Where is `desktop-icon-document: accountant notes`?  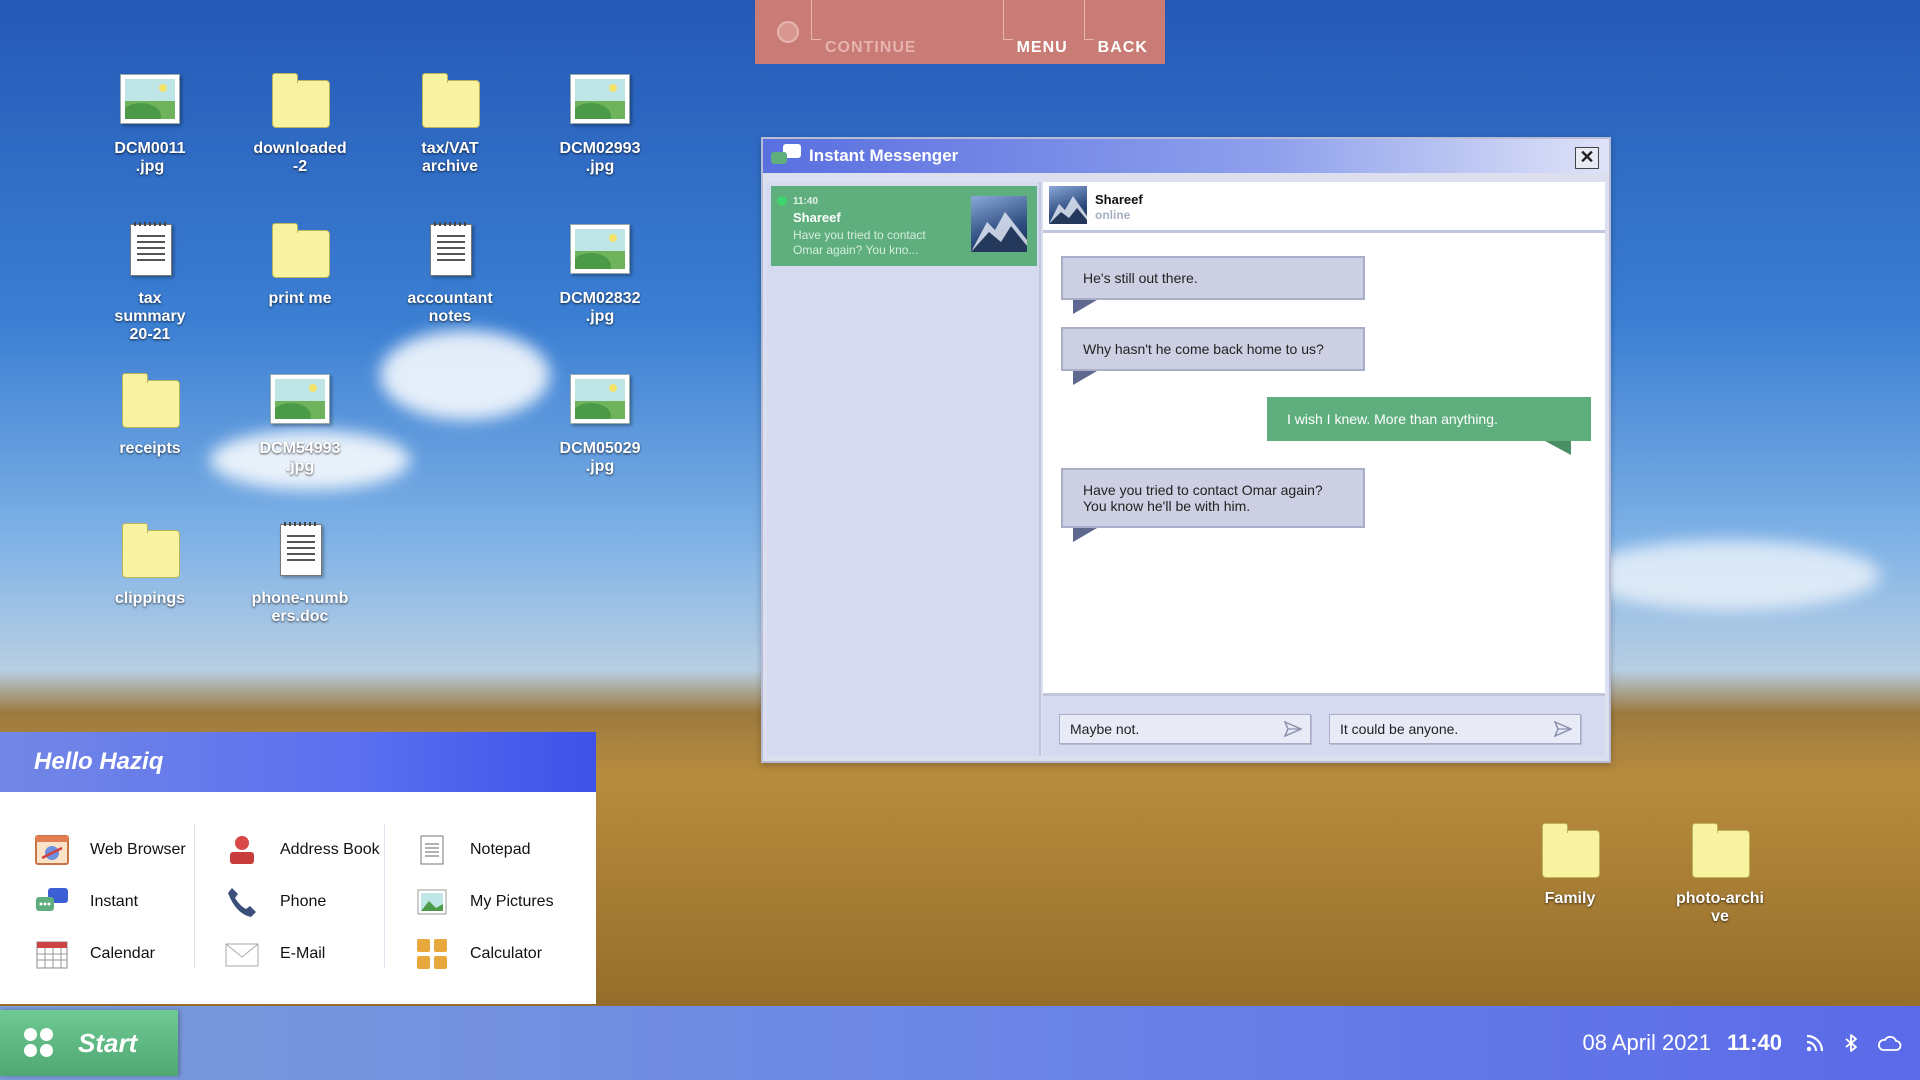 desktop-icon-document: accountant notes is located at coordinates (450, 274).